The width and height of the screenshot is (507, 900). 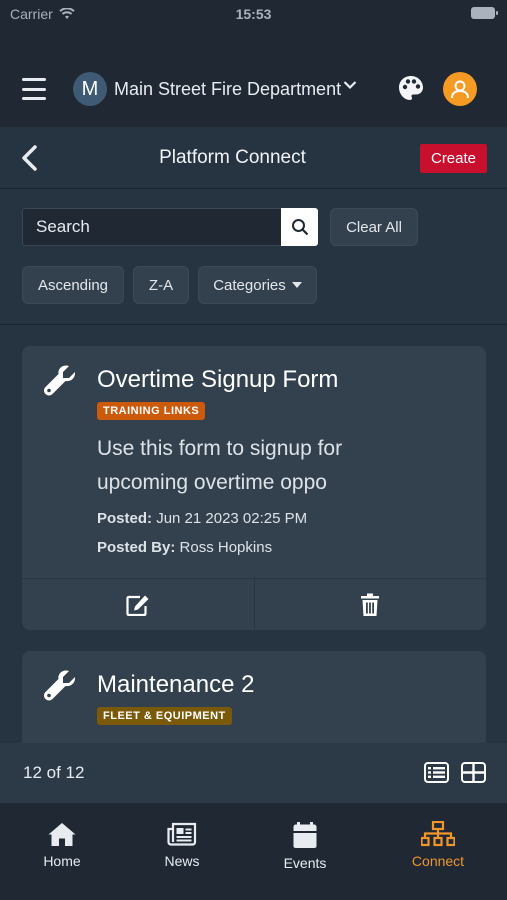 I want to click on tab-connect: Connect, so click(x=438, y=845).